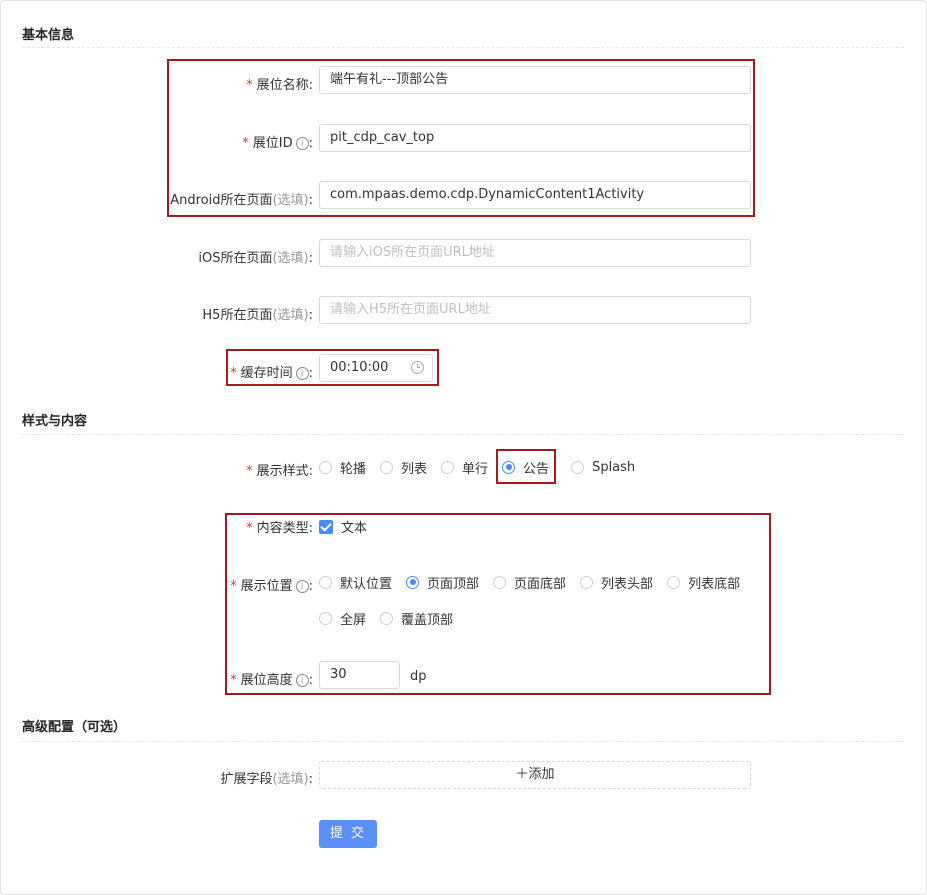  I want to click on field-label-extension: 扩展字段(选填):, so click(266, 777).